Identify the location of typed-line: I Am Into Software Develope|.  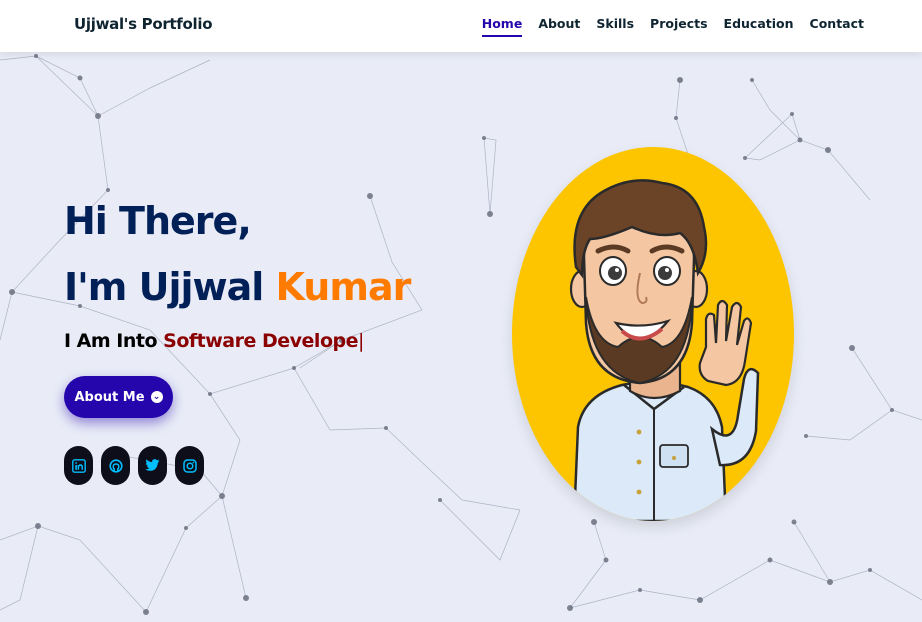
(237, 341).